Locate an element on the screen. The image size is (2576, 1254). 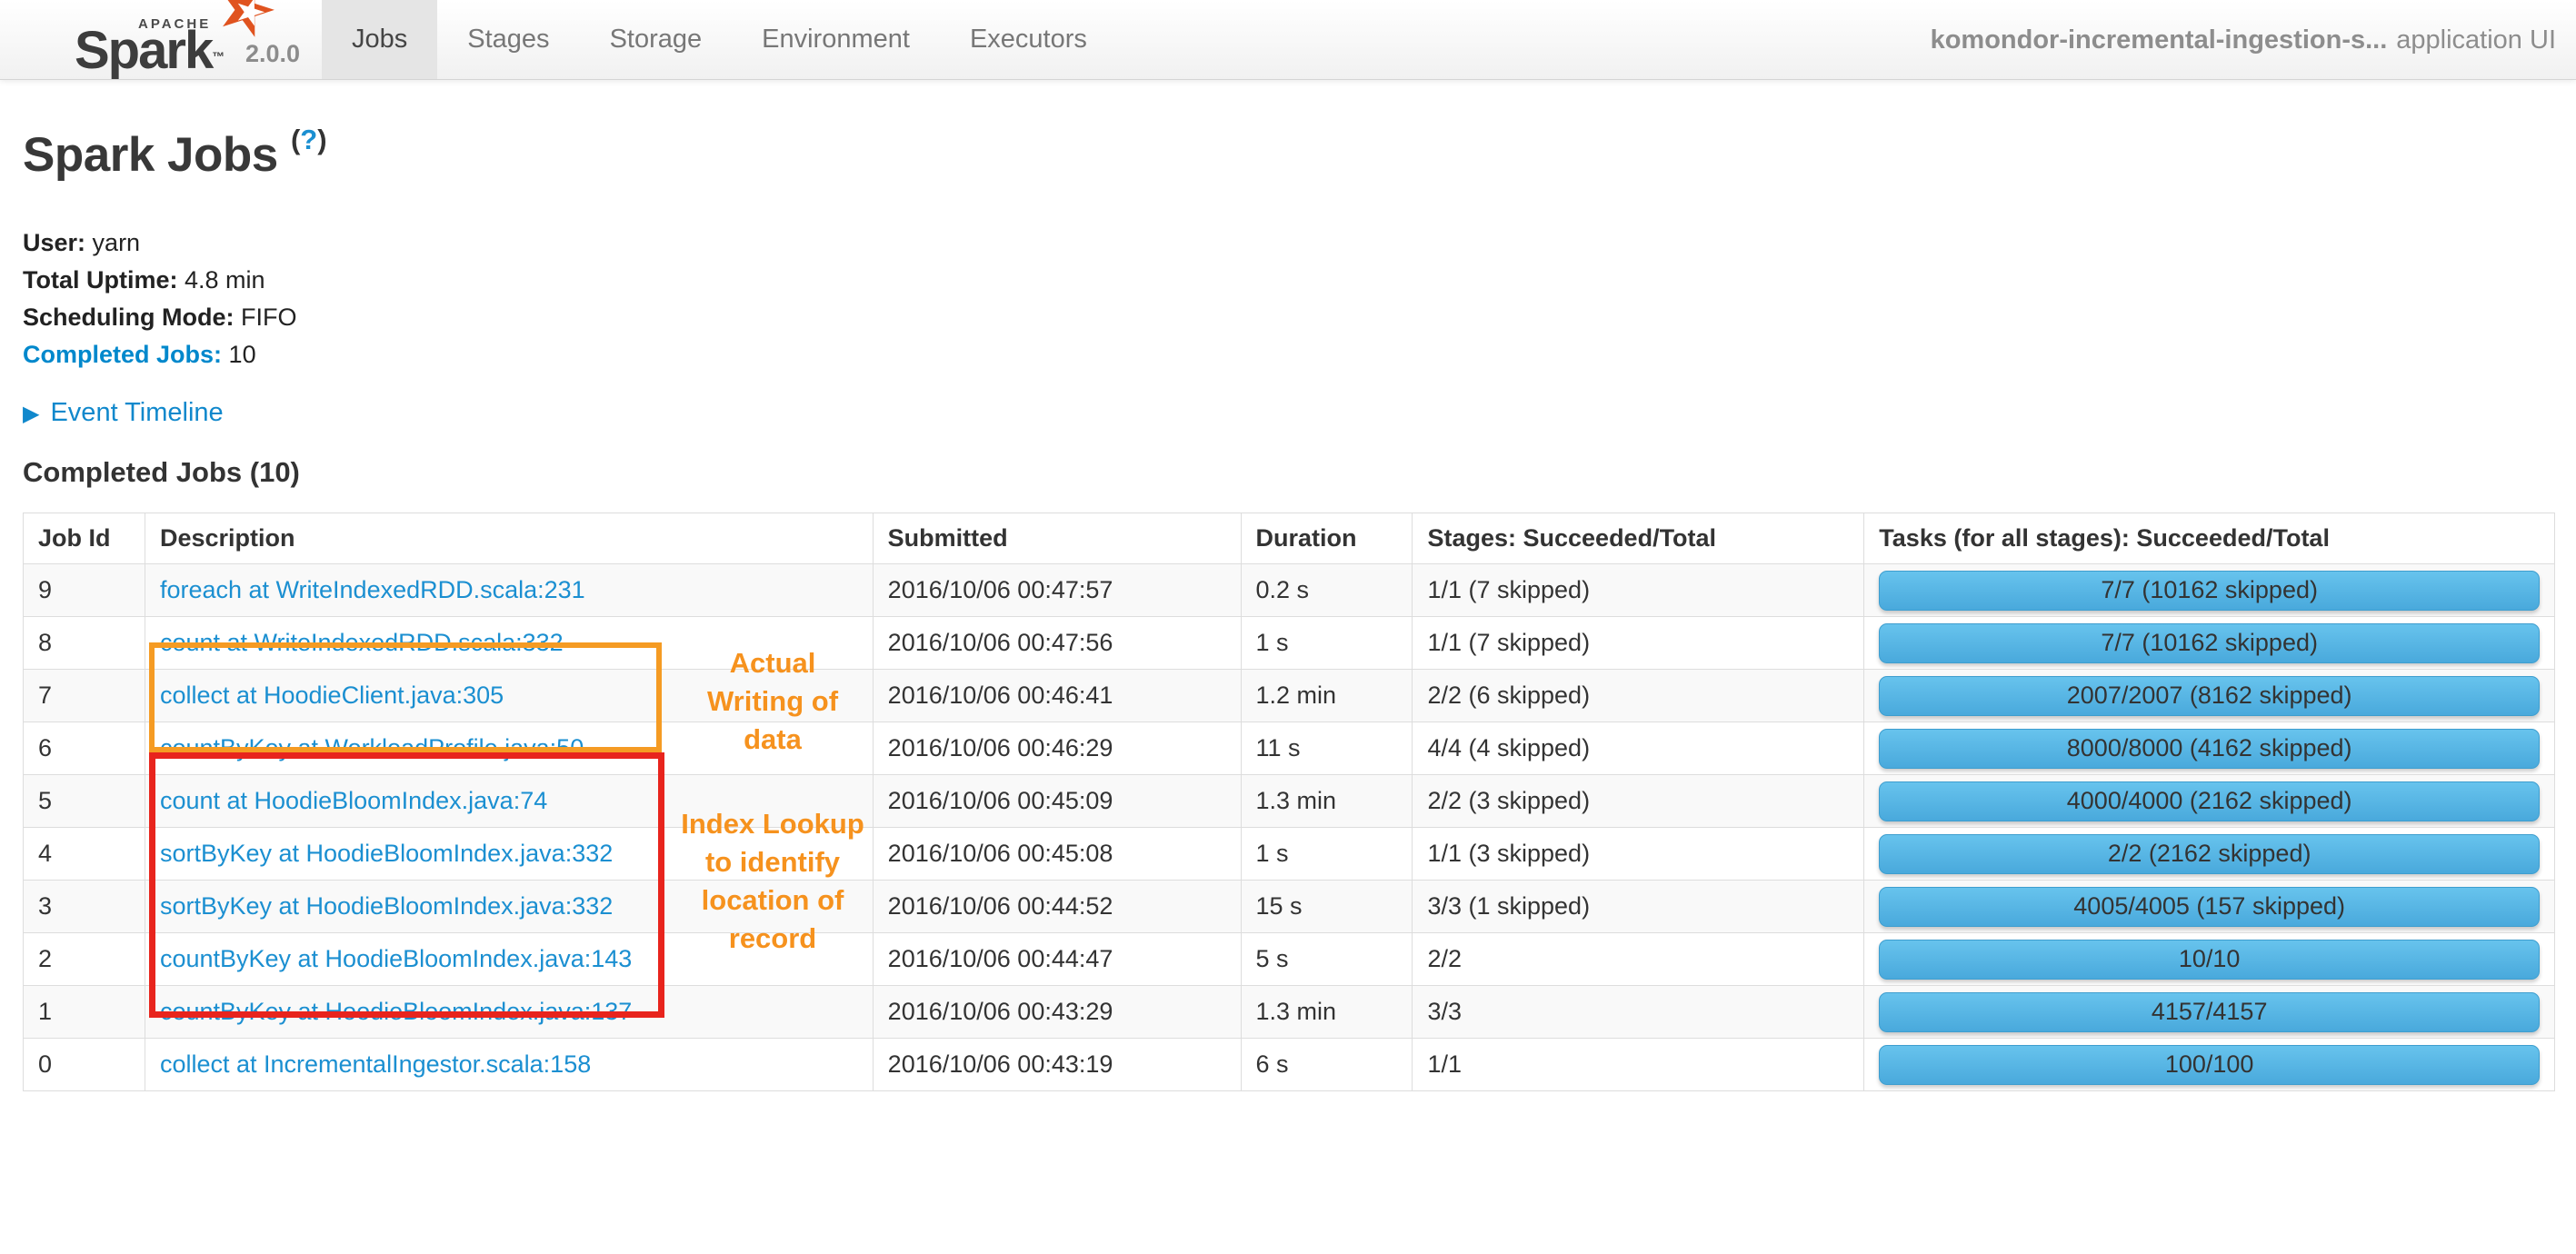
job-id-cell: 7 is located at coordinates (84, 695).